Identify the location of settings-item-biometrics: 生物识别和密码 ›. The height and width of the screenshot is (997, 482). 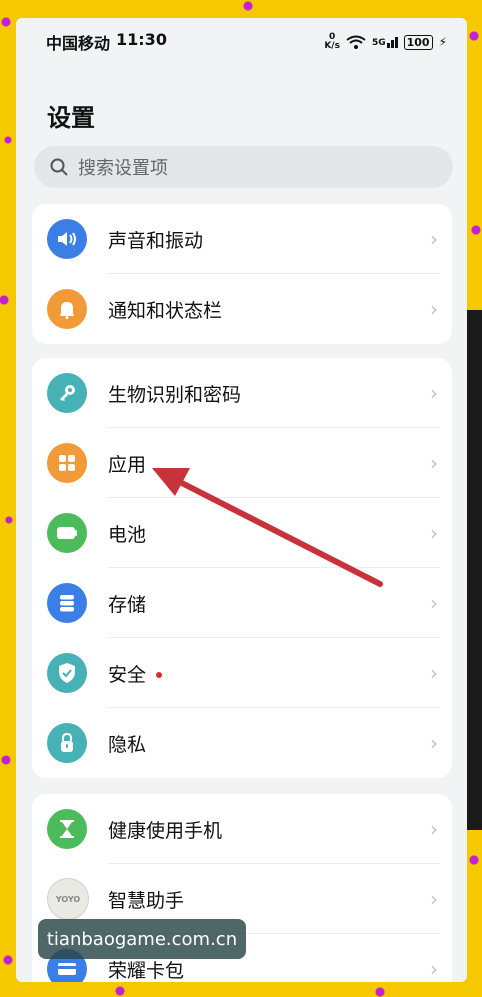
(242, 393).